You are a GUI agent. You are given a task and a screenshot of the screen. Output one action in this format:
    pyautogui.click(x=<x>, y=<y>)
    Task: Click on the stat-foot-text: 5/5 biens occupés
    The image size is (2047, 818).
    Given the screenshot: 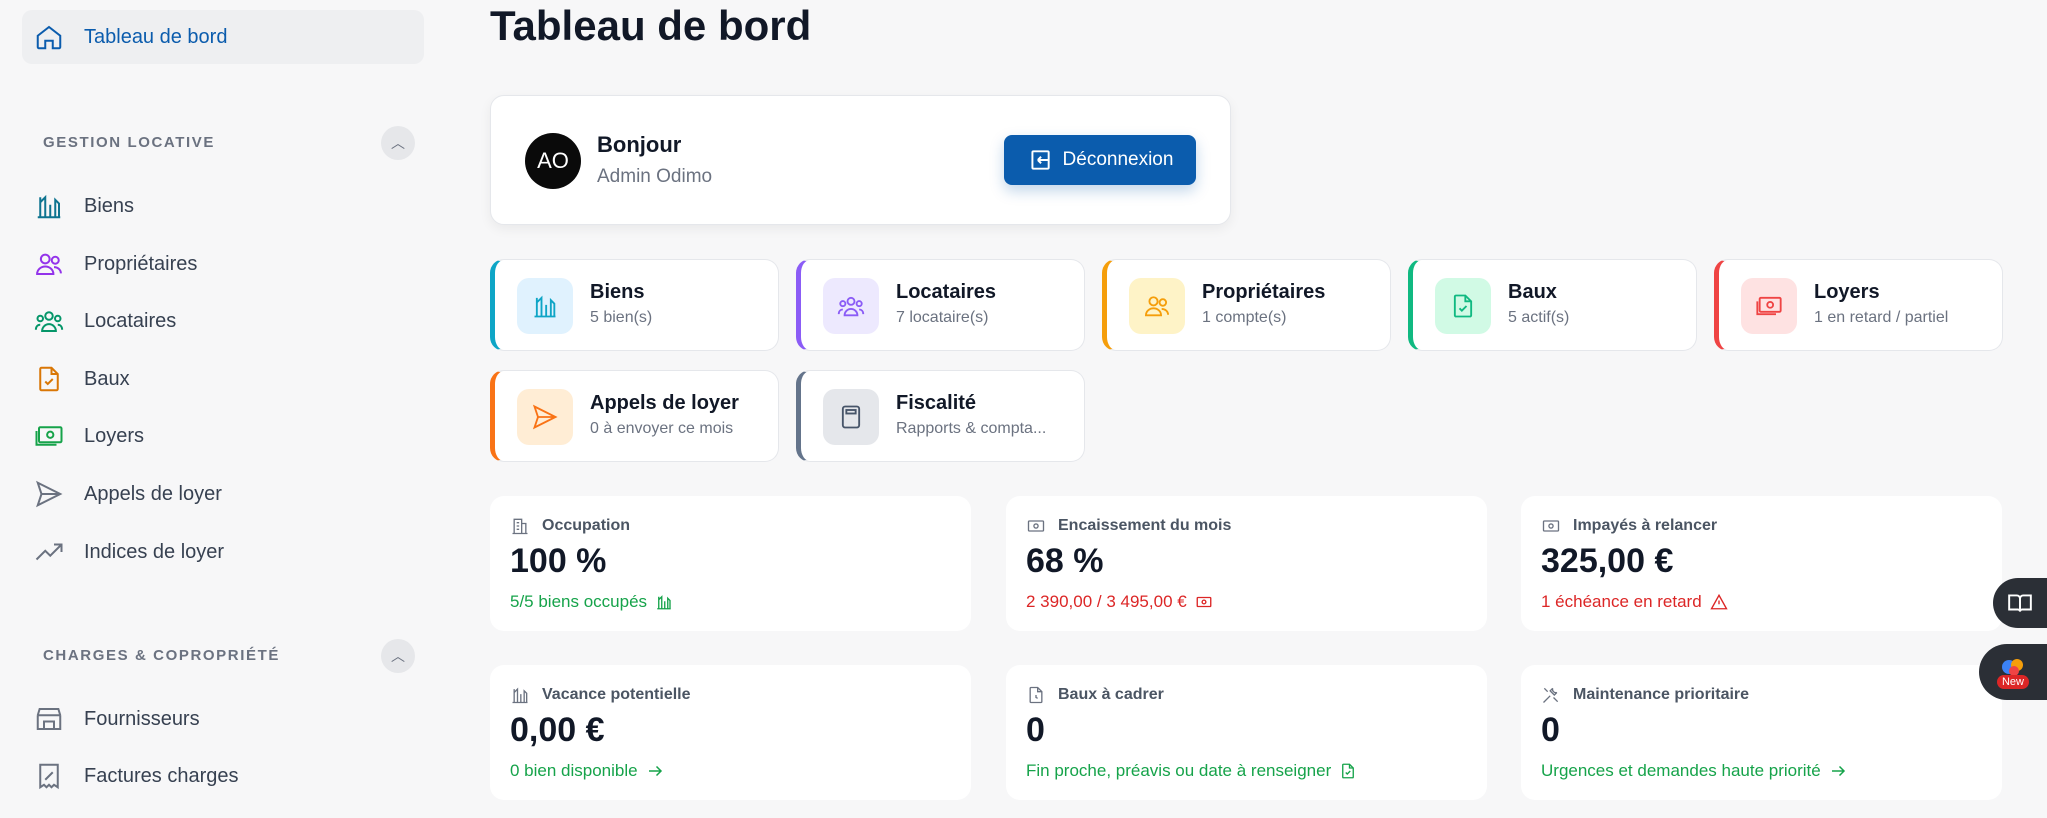 What is the action you would take?
    pyautogui.click(x=579, y=601)
    